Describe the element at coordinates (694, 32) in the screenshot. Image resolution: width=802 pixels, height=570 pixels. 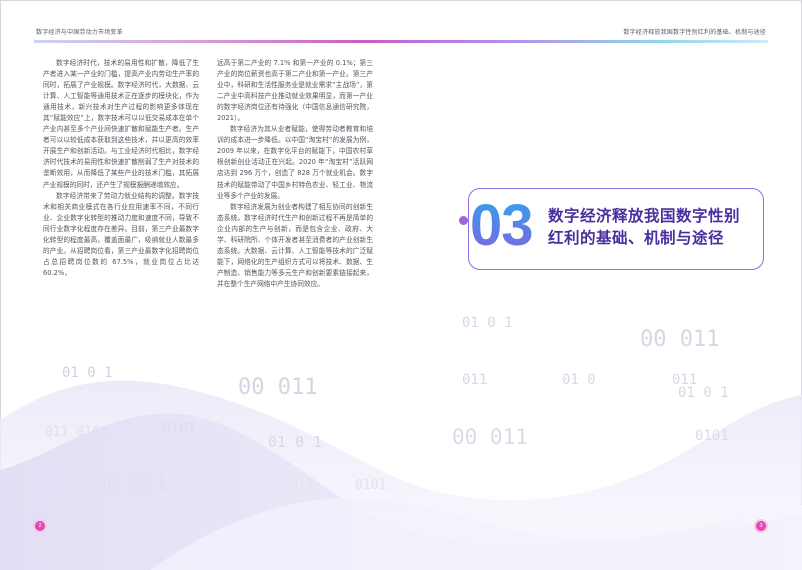
I see `running-head-right: 数字经济释放我国数字性别红利的基础、机制与途径` at that location.